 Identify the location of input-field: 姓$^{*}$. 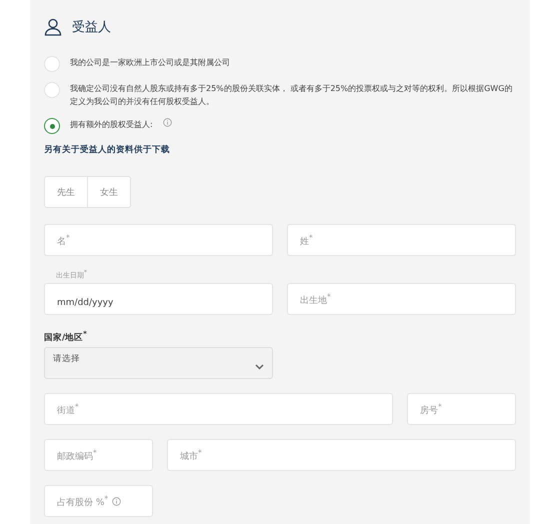
(401, 240).